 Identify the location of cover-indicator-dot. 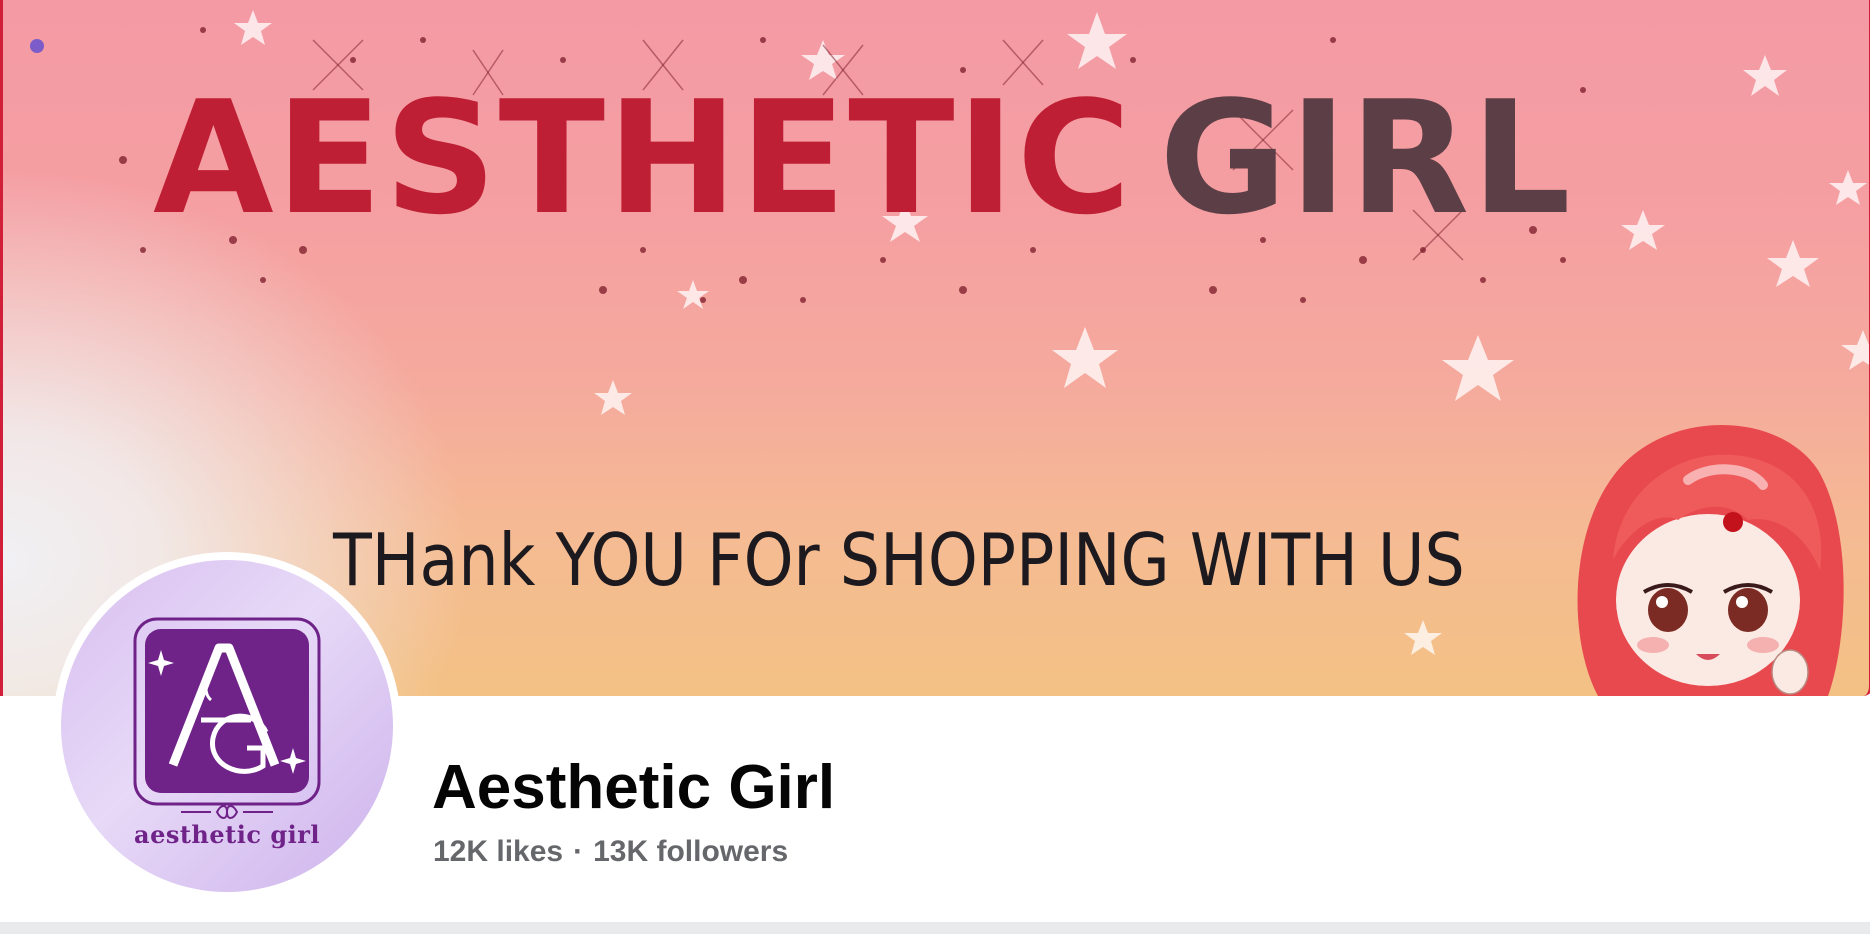
(37, 46).